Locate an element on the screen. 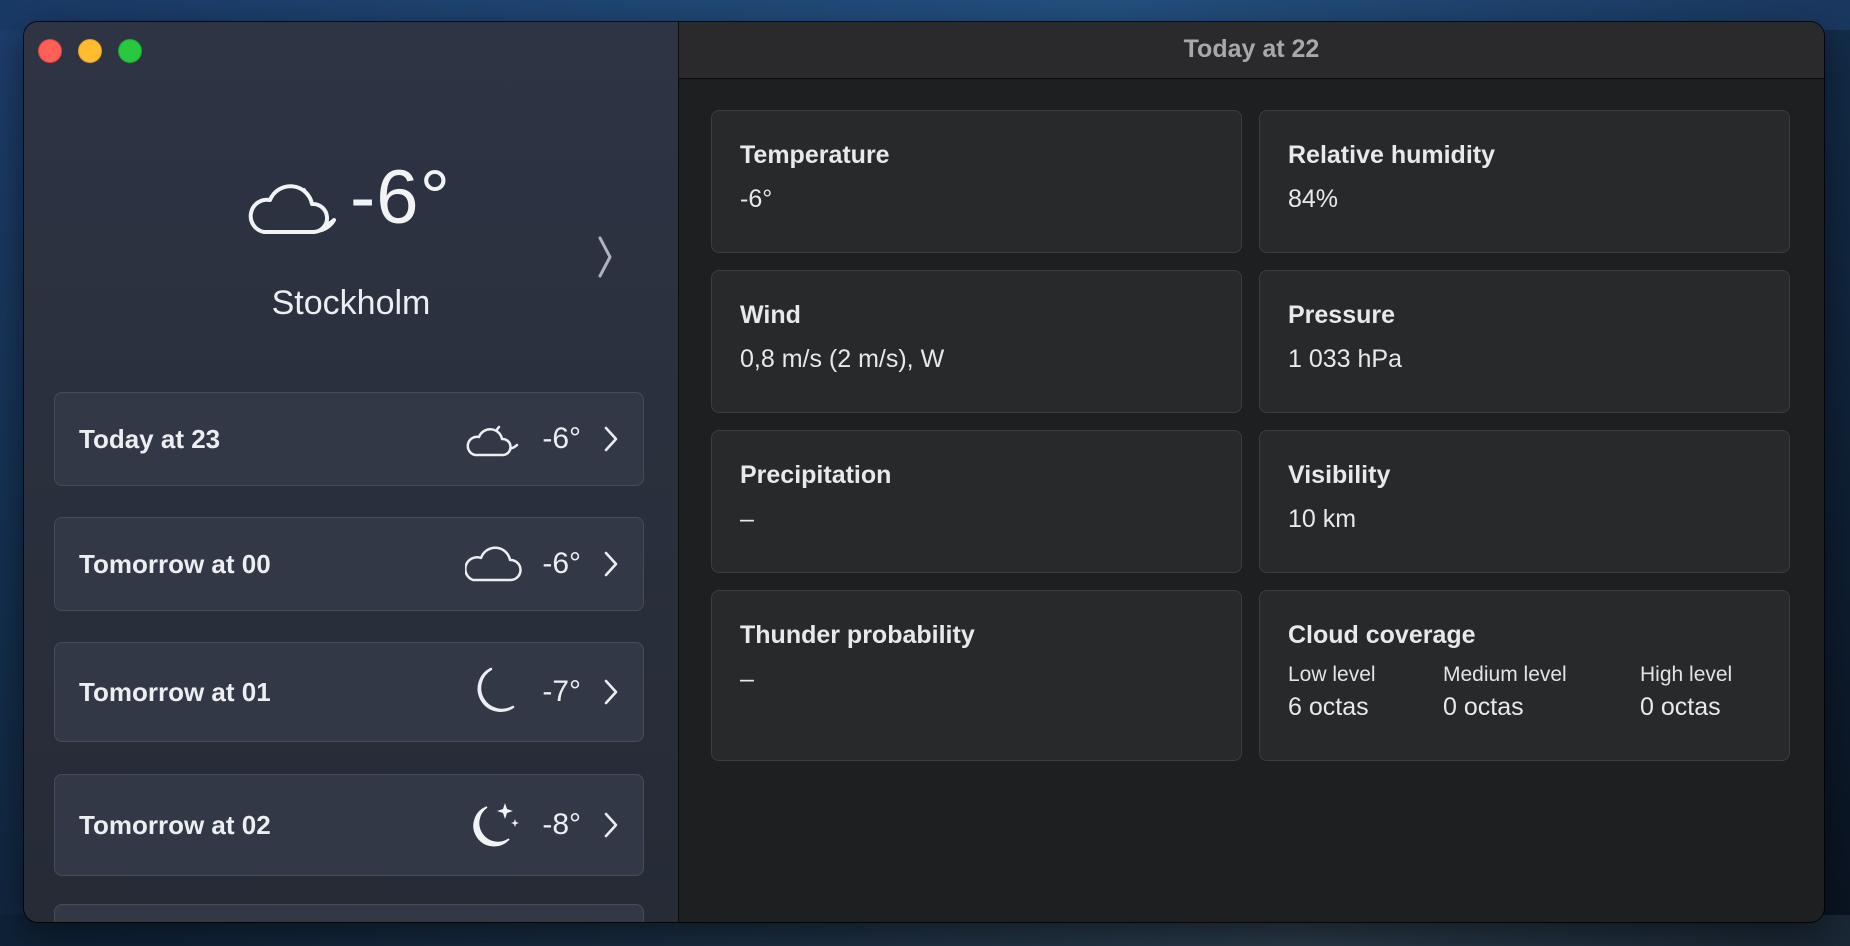 The image size is (1850, 946). cloud-high-value: 0 octas is located at coordinates (1680, 707).